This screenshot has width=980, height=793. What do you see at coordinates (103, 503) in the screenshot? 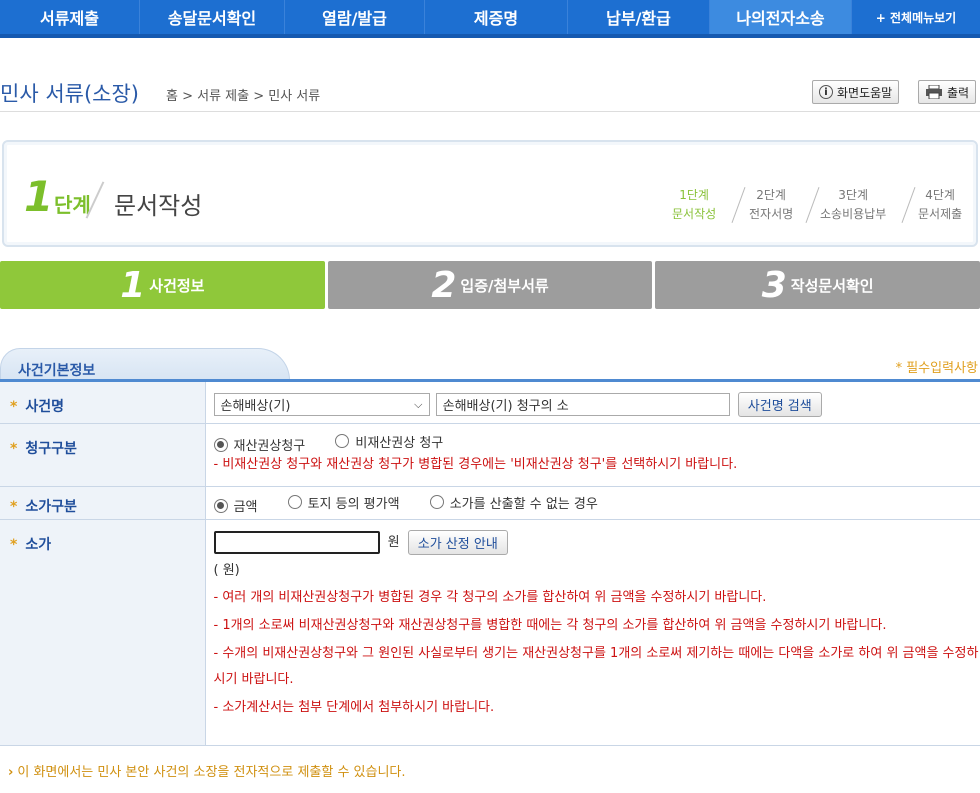
I see `value-type-label: * 소가구분` at bounding box center [103, 503].